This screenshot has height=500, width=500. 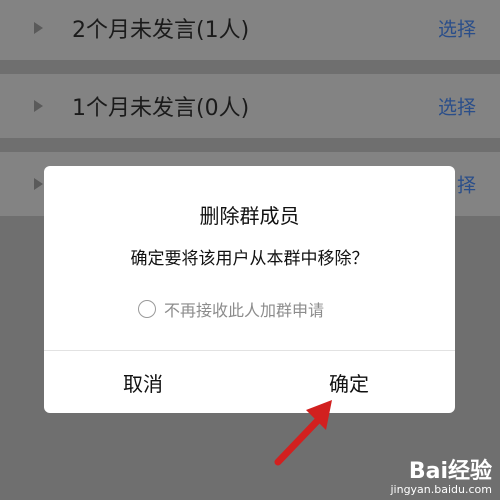 What do you see at coordinates (147, 309) in the screenshot?
I see `radio-circle-icon` at bounding box center [147, 309].